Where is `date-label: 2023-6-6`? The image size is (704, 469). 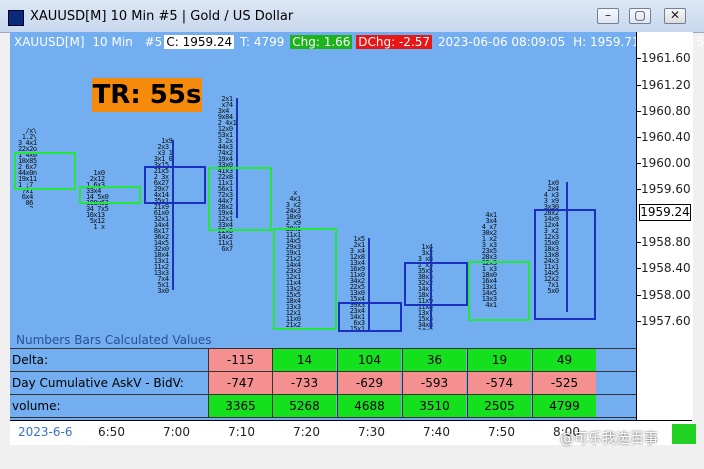
date-label: 2023-6-6 is located at coordinates (45, 432).